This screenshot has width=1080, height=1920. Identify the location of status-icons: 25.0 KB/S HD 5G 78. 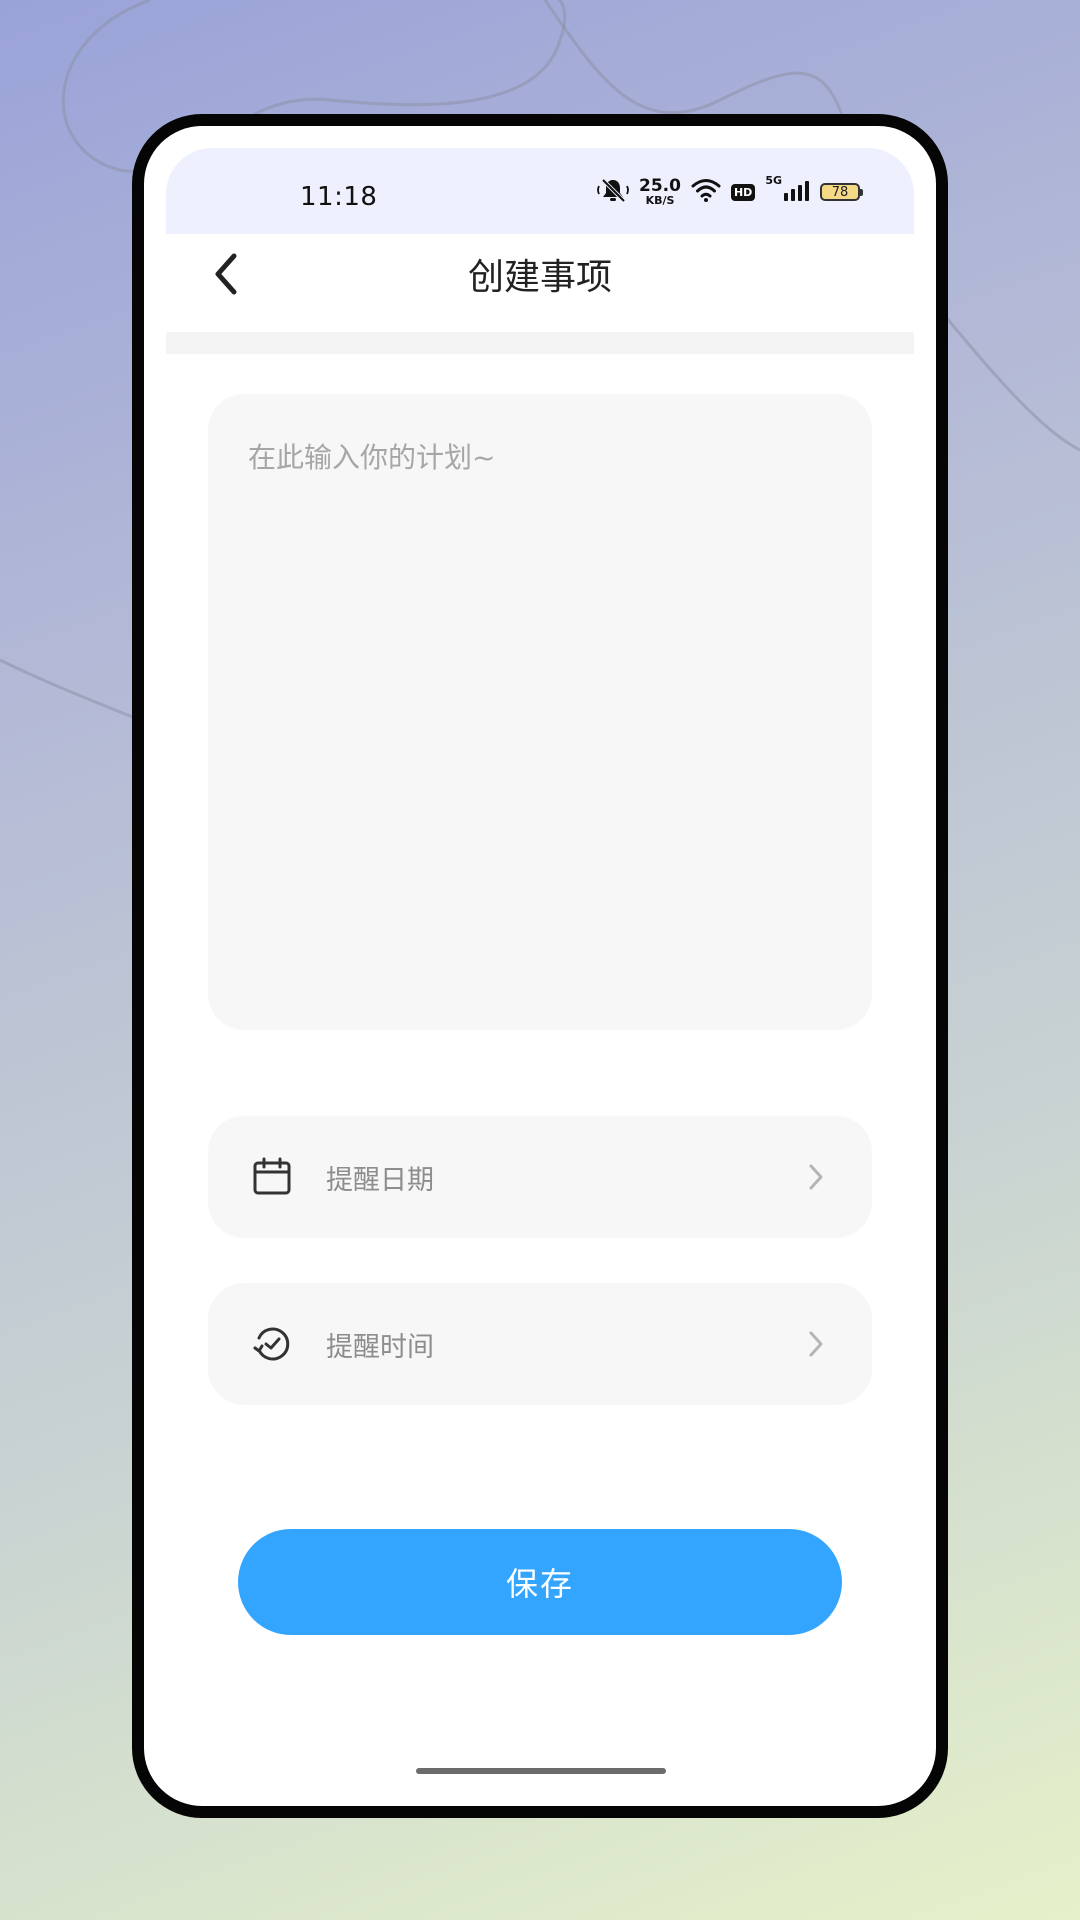
(730, 192).